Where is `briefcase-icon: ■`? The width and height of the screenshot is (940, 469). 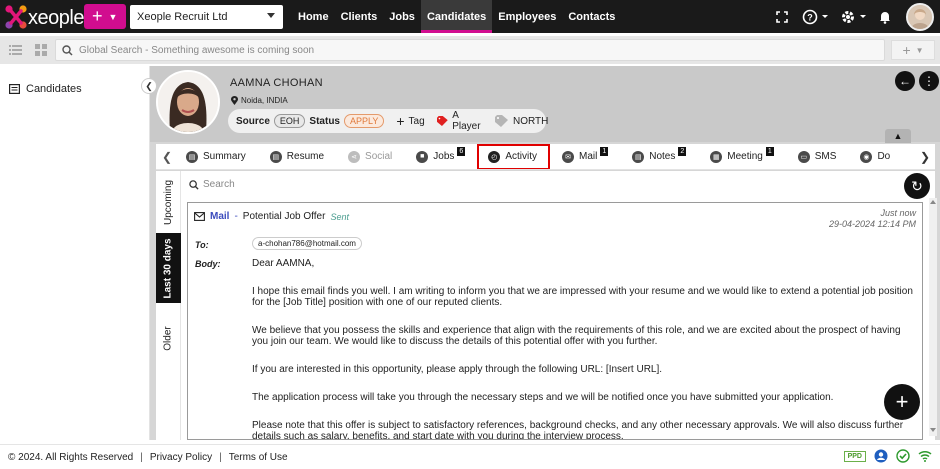
briefcase-icon: ■ is located at coordinates (422, 156).